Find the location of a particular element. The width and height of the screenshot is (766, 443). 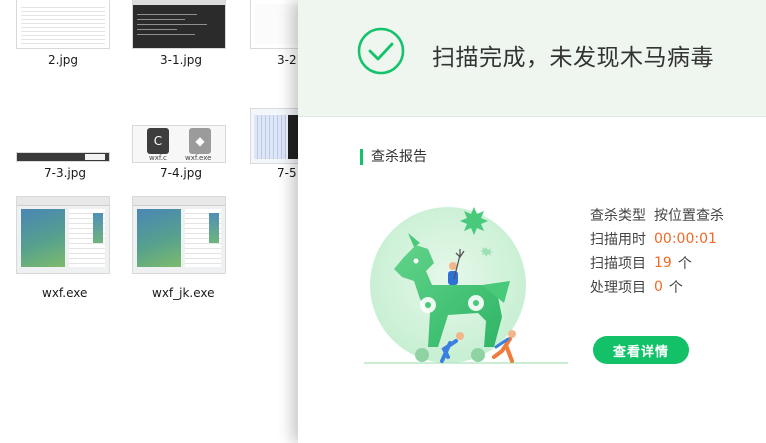

file-name: 2.jpg is located at coordinates (63, 60).